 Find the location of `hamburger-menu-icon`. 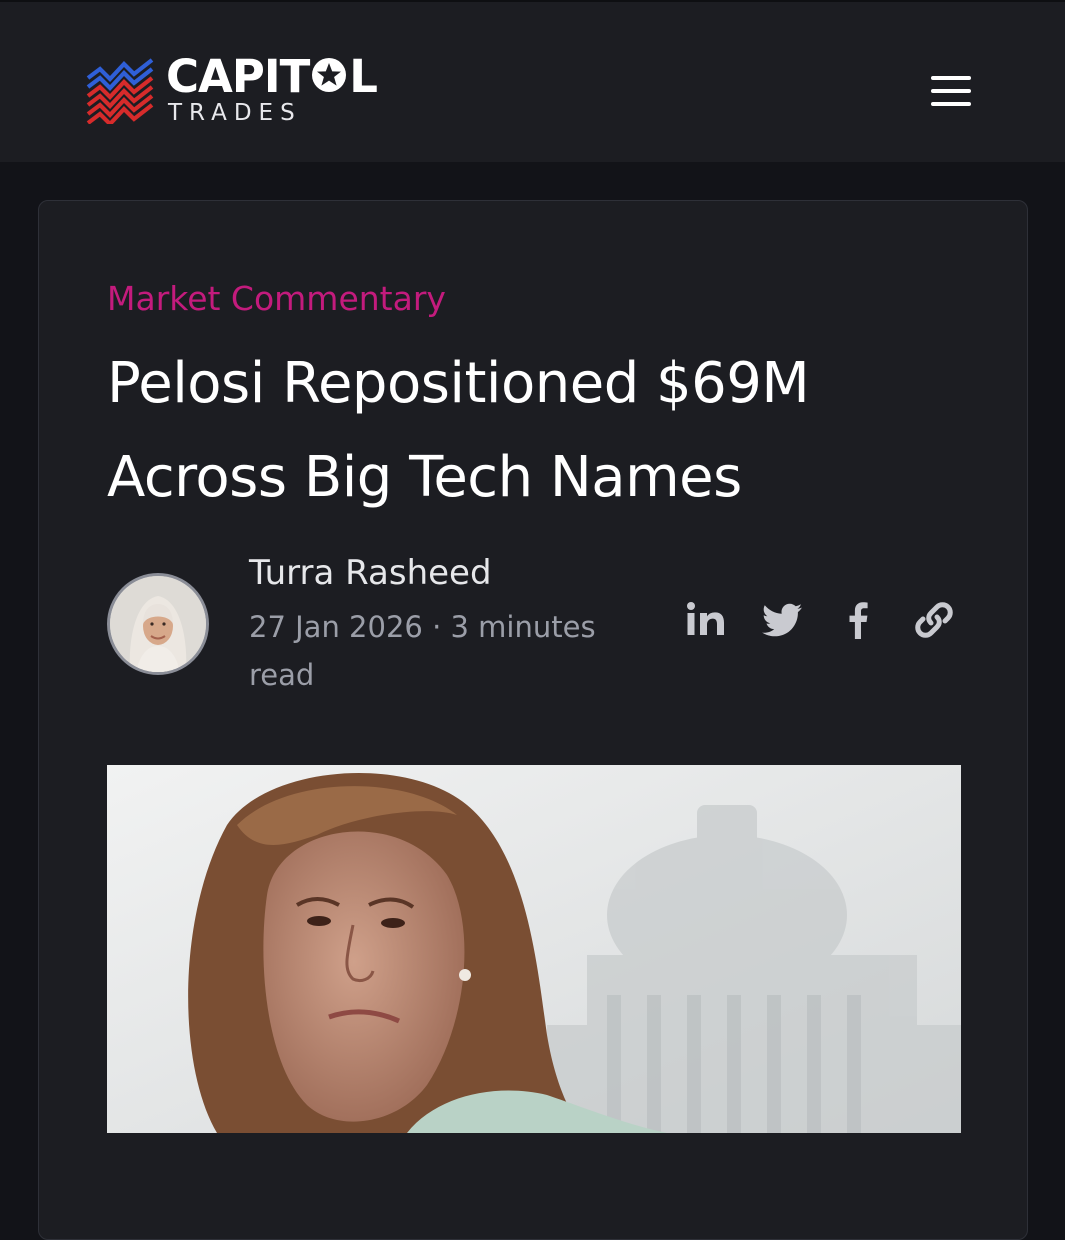

hamburger-menu-icon is located at coordinates (951, 91).